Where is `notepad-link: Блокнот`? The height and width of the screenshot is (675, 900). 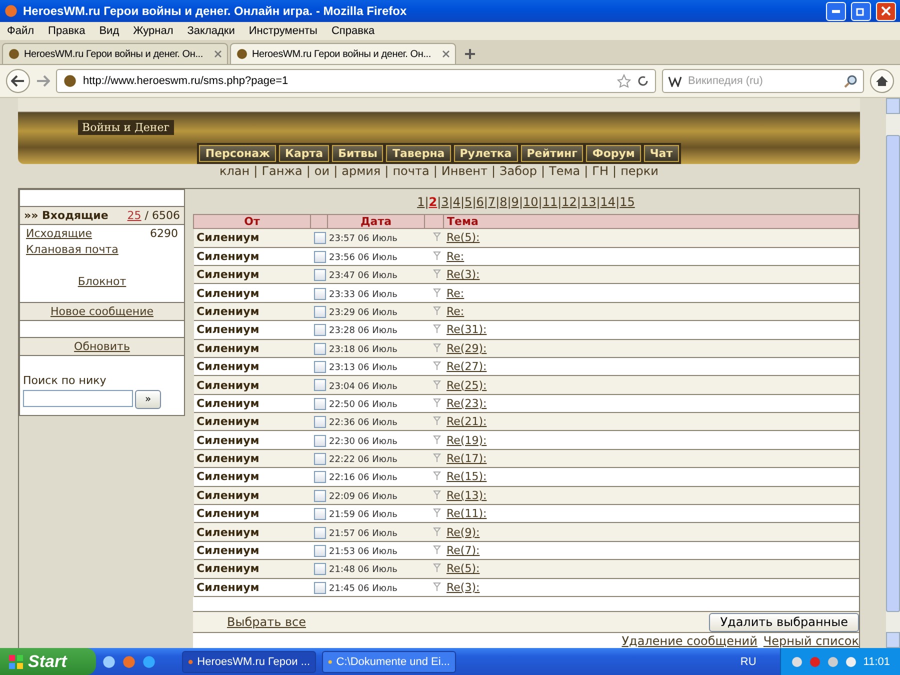 notepad-link: Блокнот is located at coordinates (102, 281).